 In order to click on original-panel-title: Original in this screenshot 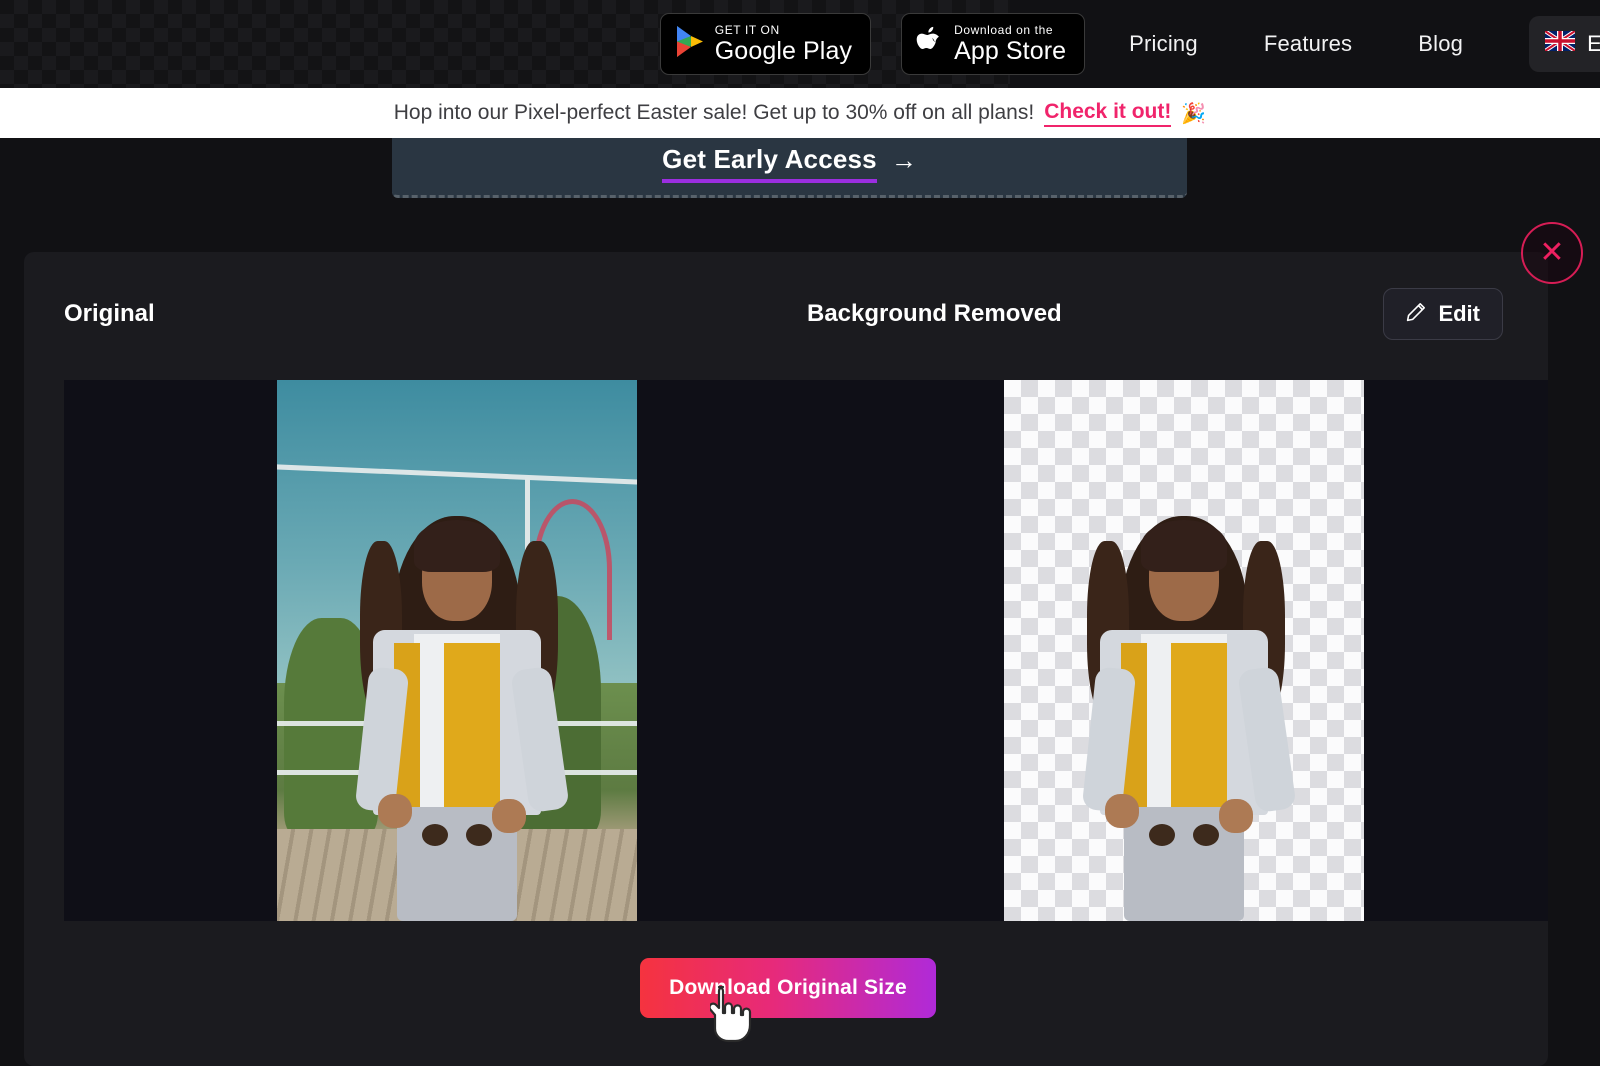, I will do `click(109, 313)`.